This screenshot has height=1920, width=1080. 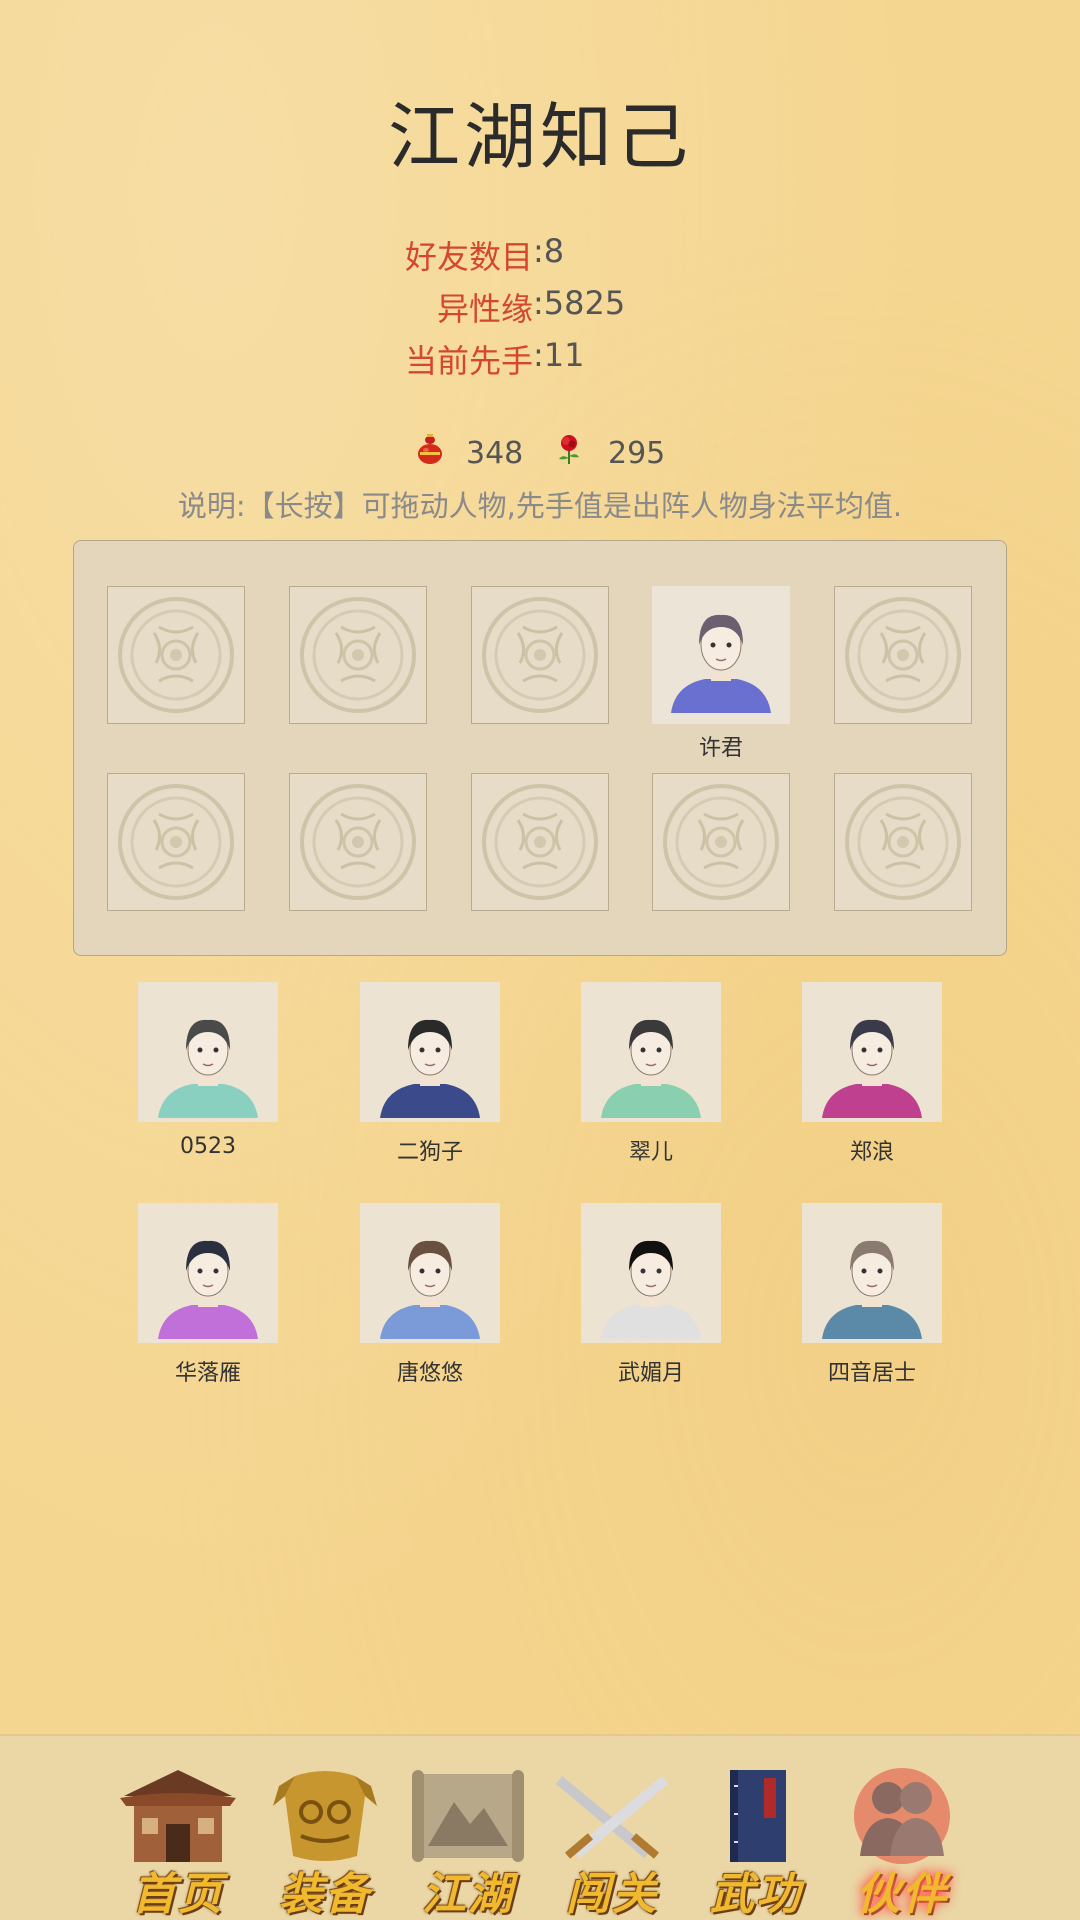 What do you see at coordinates (612, 1818) in the screenshot?
I see `crossed-swords-icon` at bounding box center [612, 1818].